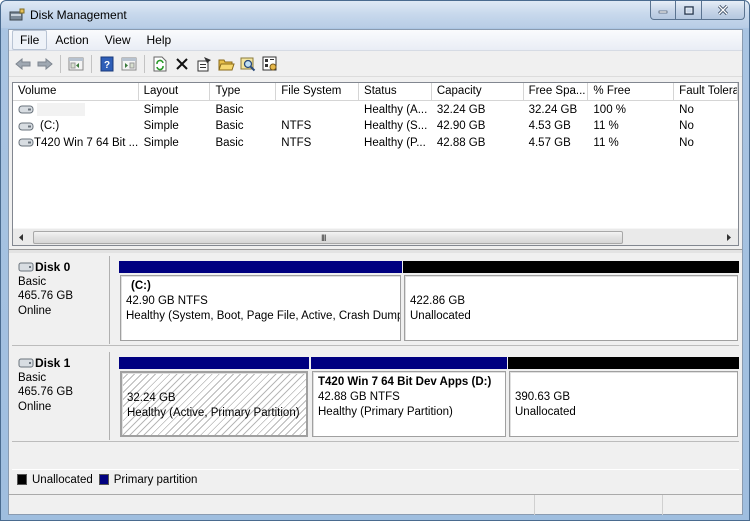 Image resolution: width=750 pixels, height=521 pixels. What do you see at coordinates (296, 126) in the screenshot?
I see `file-system-cell: NTFS` at bounding box center [296, 126].